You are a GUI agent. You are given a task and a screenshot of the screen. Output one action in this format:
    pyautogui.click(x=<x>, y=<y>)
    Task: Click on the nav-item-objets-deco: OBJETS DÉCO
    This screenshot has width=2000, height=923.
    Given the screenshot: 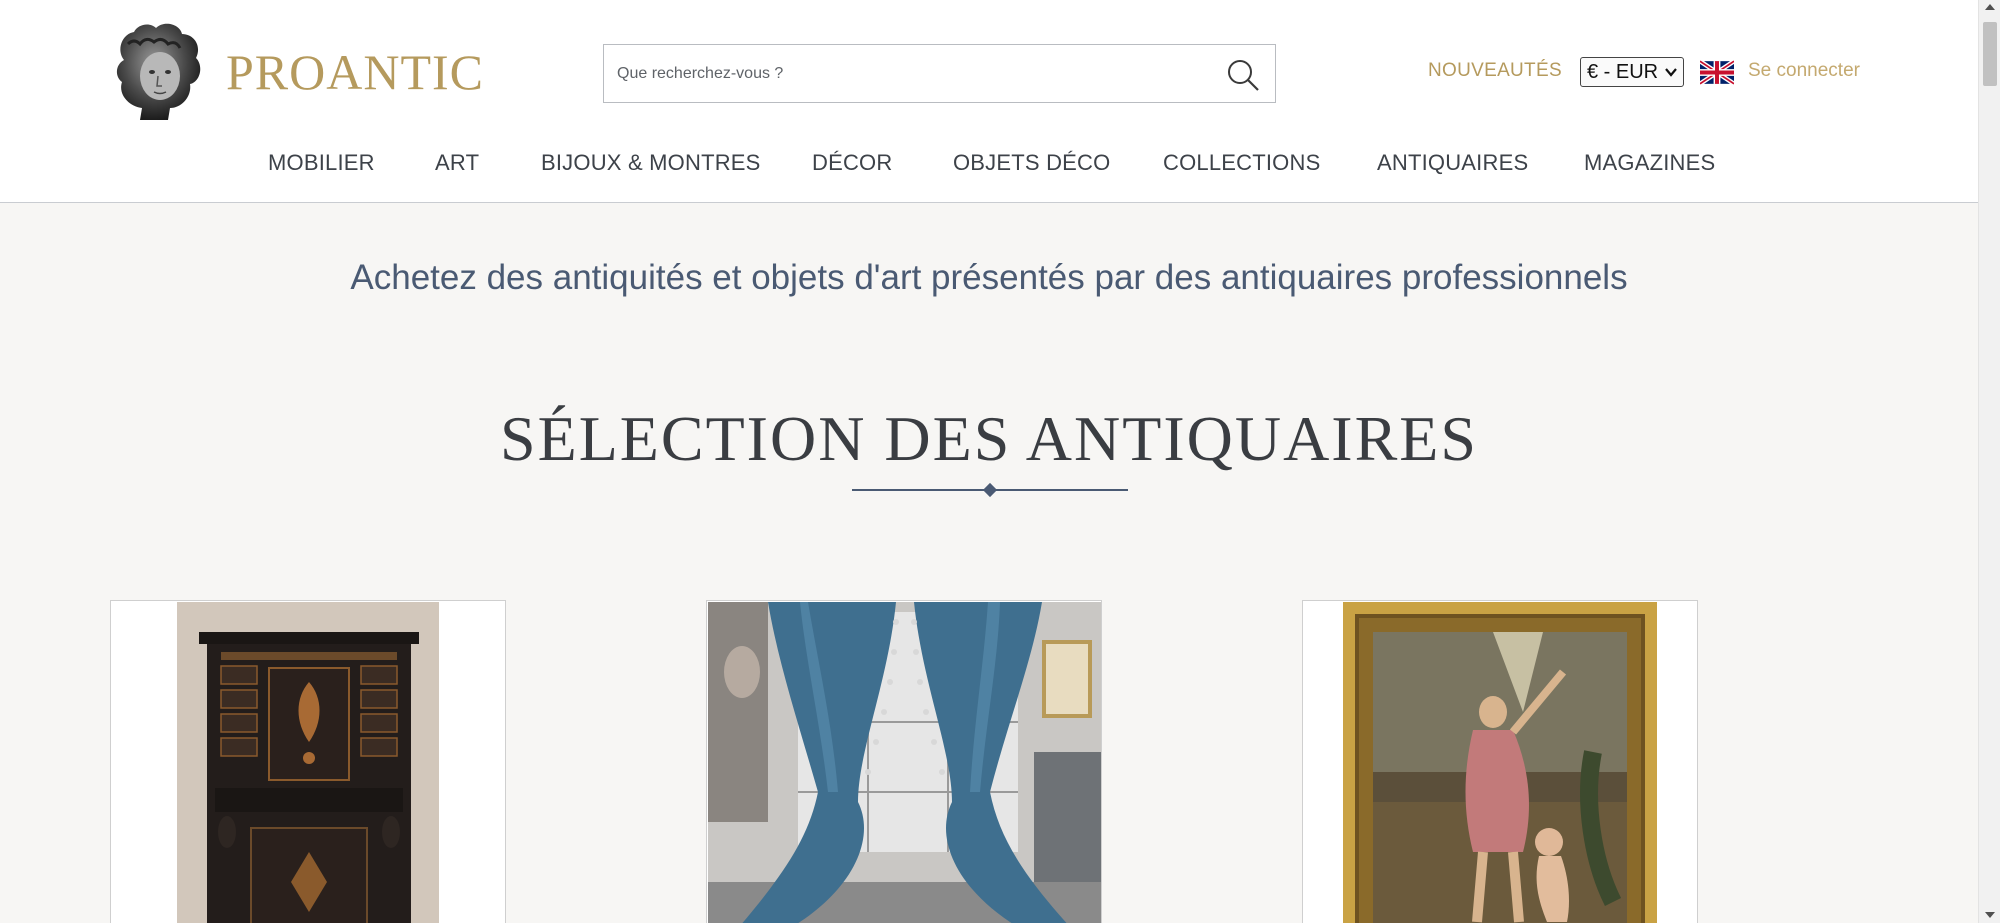 What is the action you would take?
    pyautogui.click(x=1031, y=163)
    